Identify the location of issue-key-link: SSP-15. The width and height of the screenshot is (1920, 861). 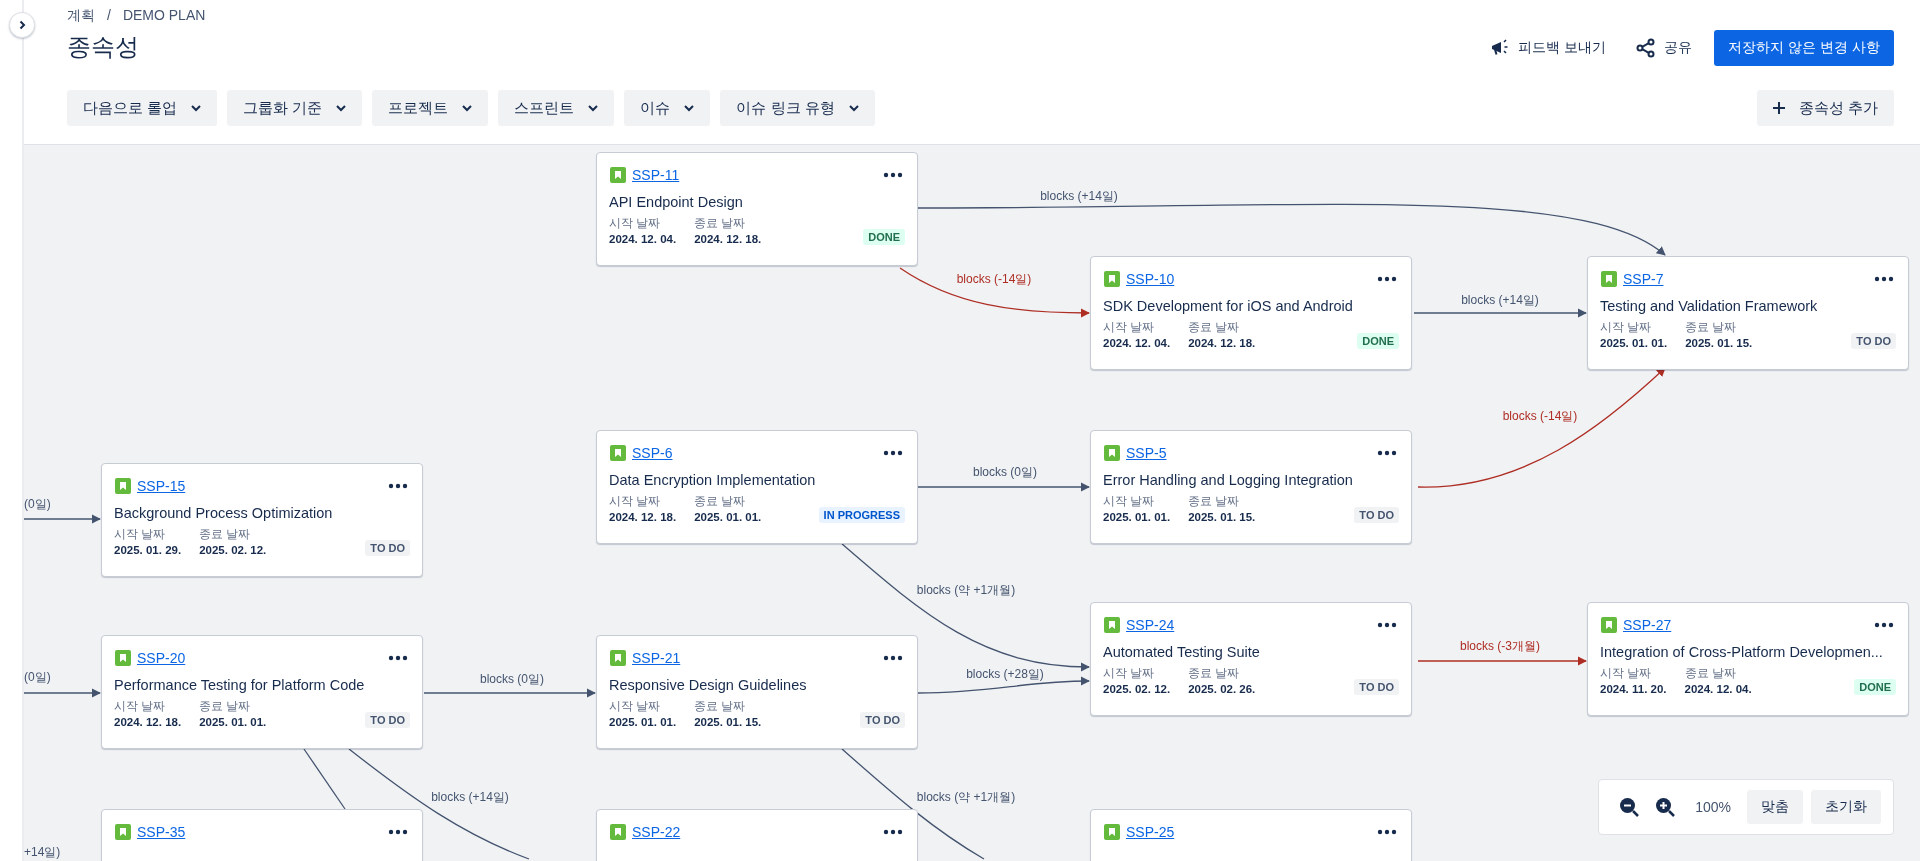
(161, 486).